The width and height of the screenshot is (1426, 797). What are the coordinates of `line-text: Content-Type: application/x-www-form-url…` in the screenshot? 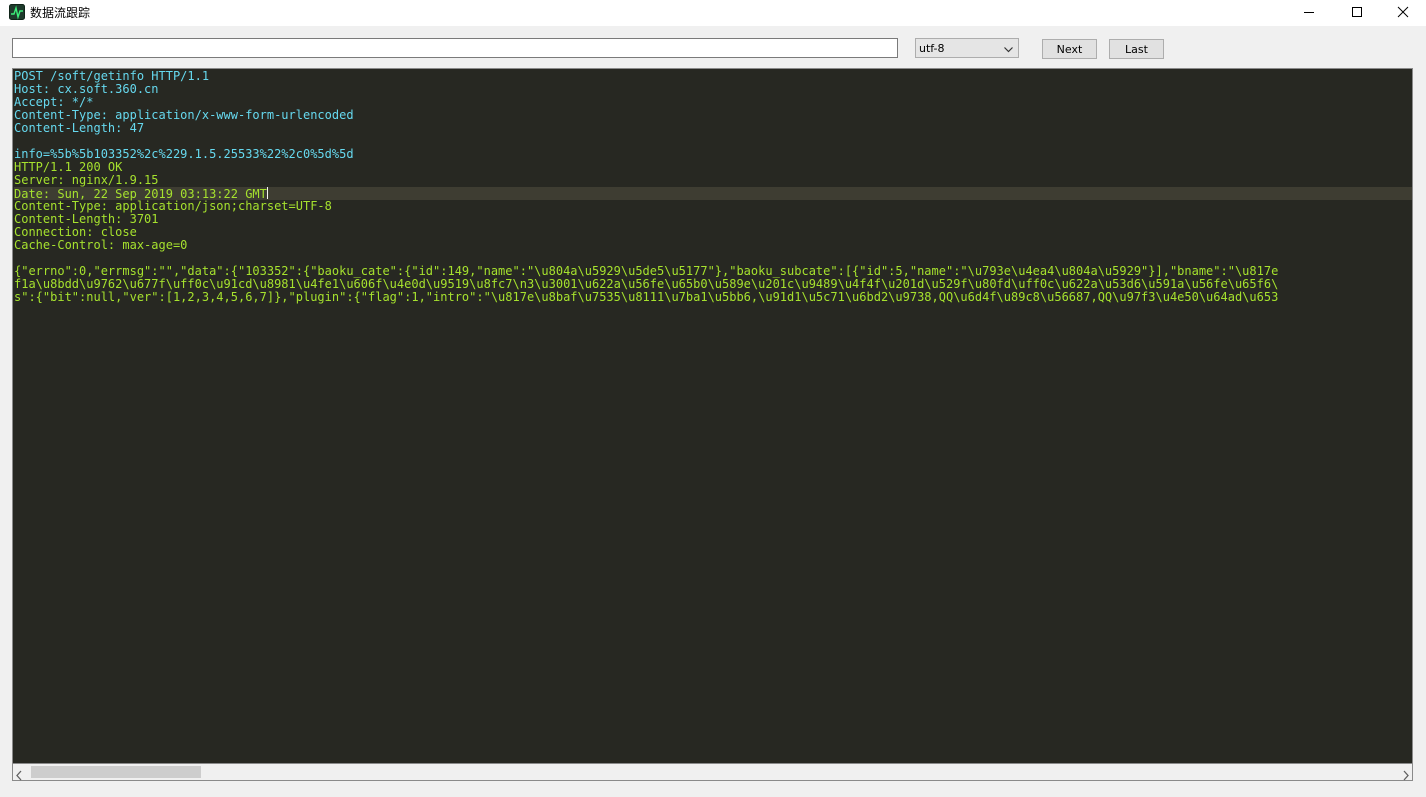 It's located at (184, 115).